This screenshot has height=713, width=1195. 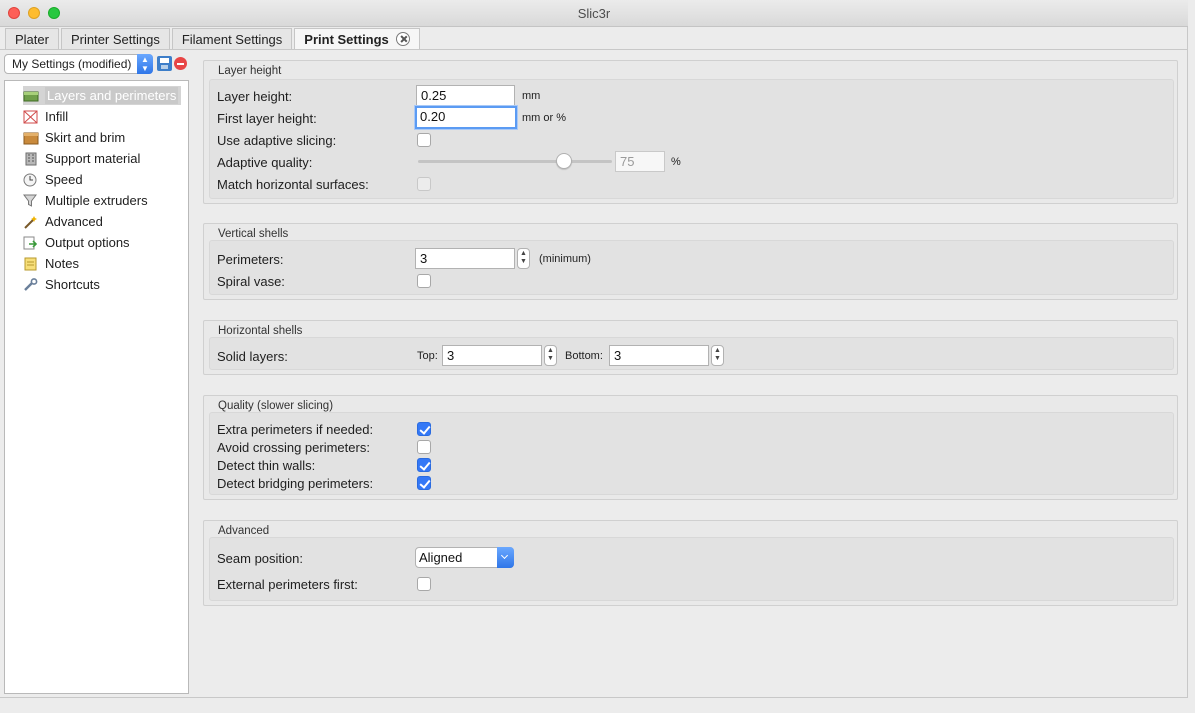 What do you see at coordinates (402, 39) in the screenshot?
I see `close-tab-icon` at bounding box center [402, 39].